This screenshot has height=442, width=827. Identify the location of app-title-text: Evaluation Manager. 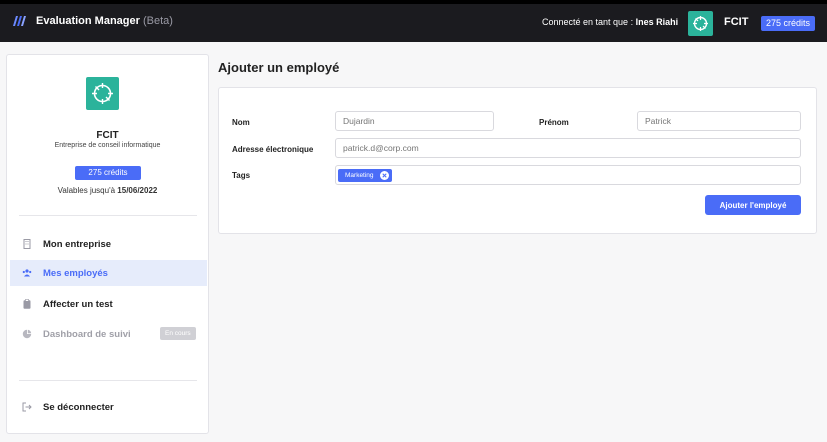
(88, 21).